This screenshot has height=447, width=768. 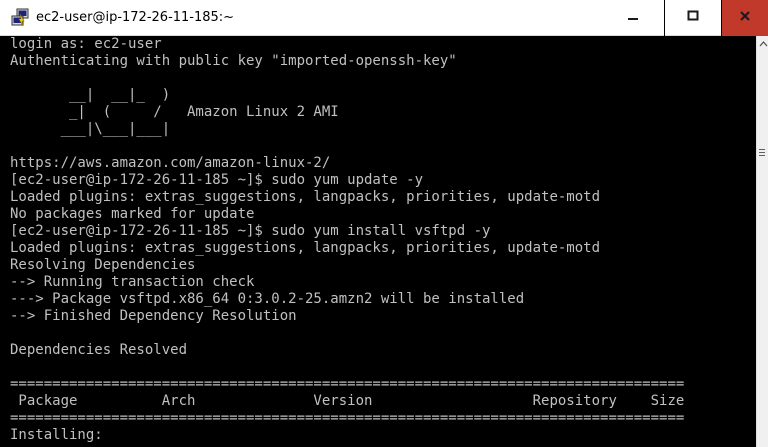 What do you see at coordinates (170, 163) in the screenshot?
I see `terminal-line: https://aws.amazon.com/amazon-linux-2/` at bounding box center [170, 163].